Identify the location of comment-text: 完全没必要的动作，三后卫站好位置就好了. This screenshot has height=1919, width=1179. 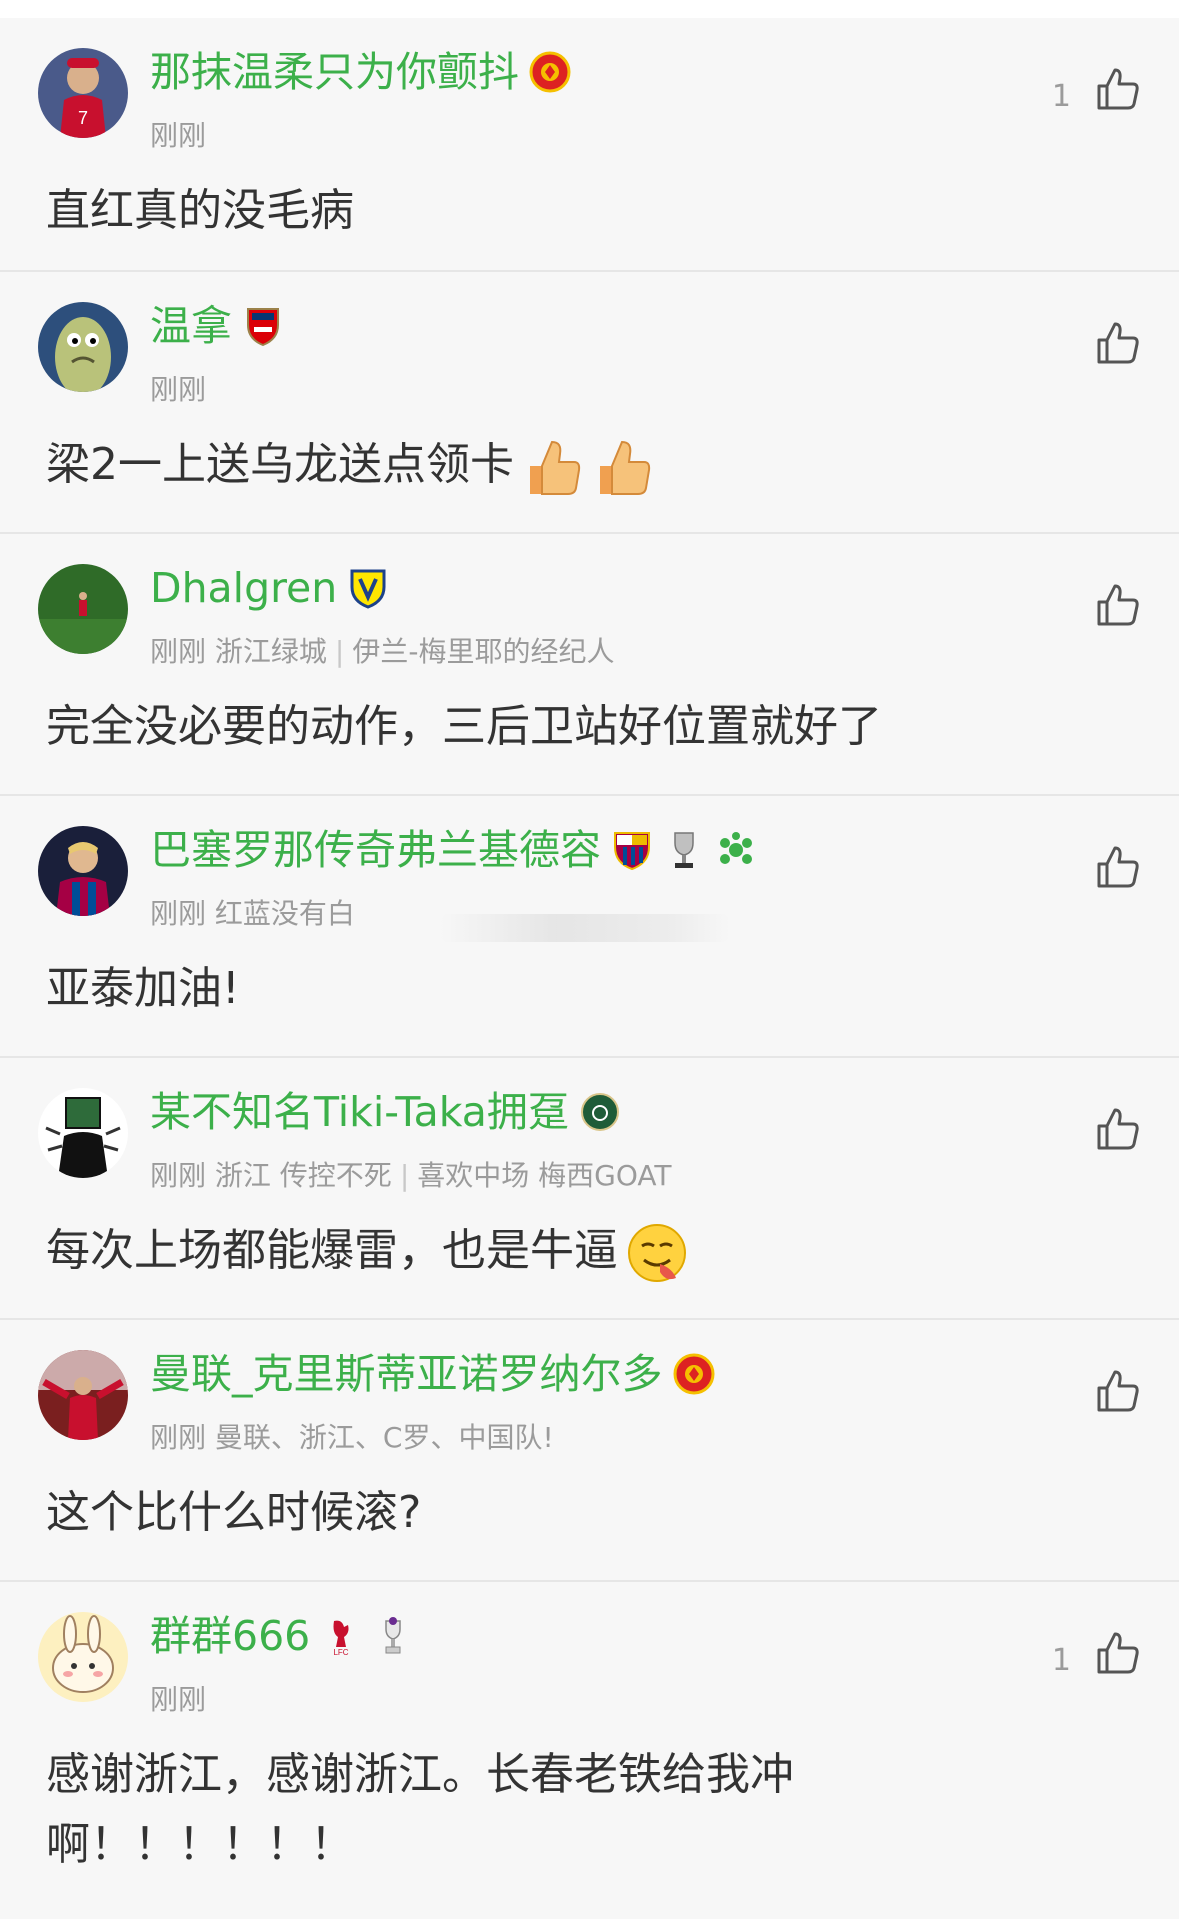
(464, 726).